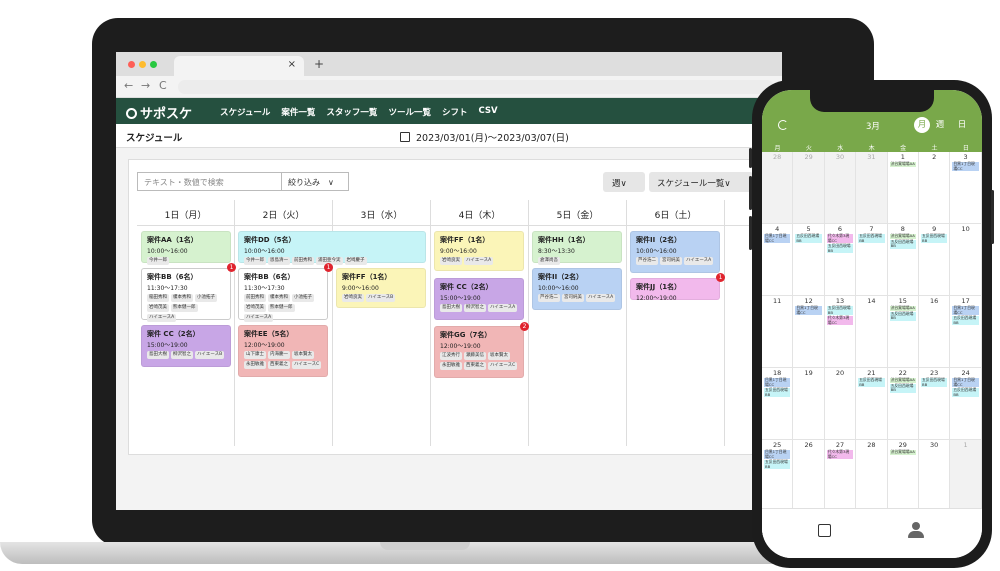  Describe the element at coordinates (279, 261) in the screenshot. I see `staff-chip: 恩島清一` at that location.